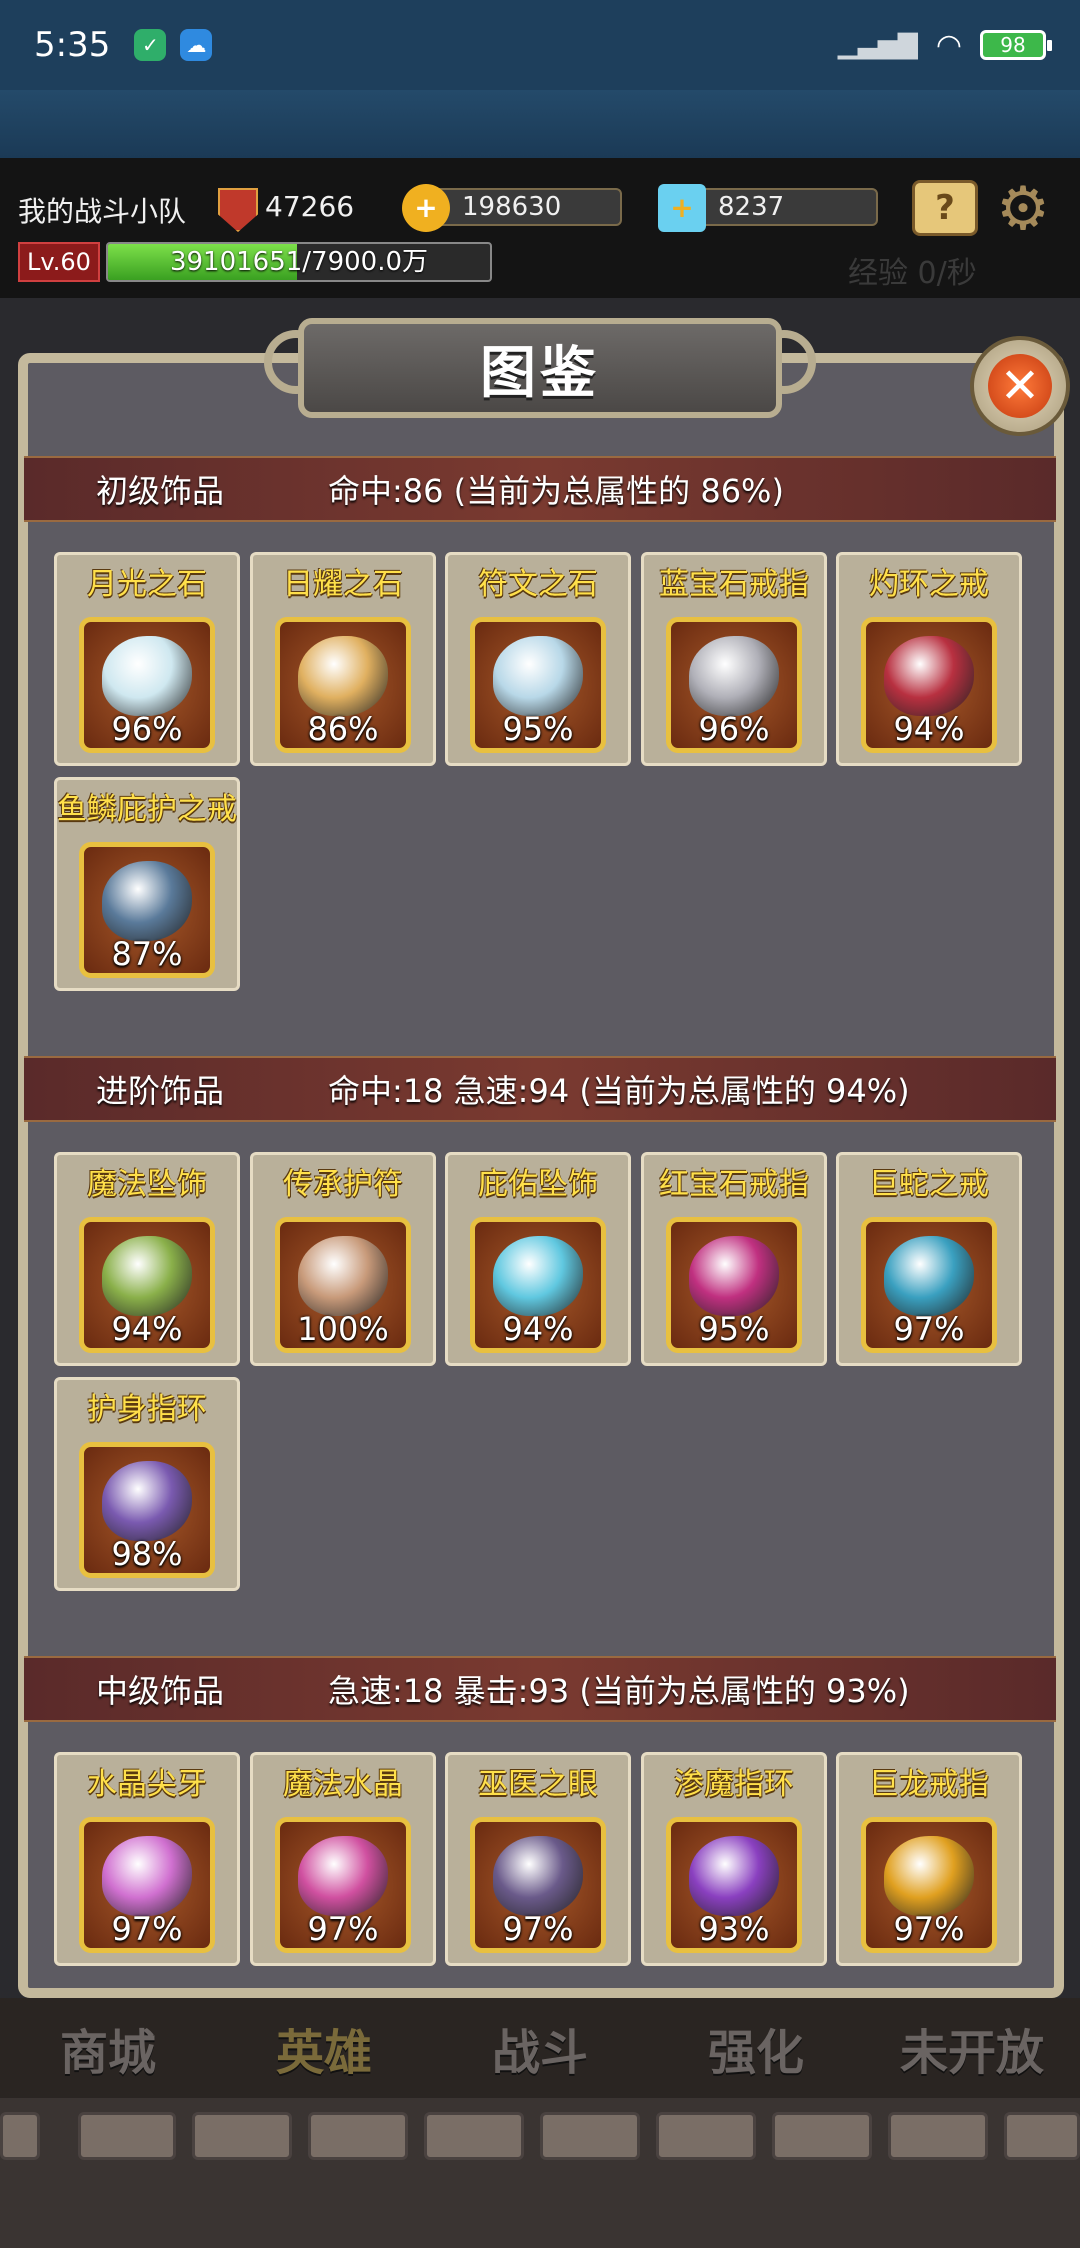  What do you see at coordinates (343, 1859) in the screenshot?
I see `accessory-card: 魔法水晶 97%` at bounding box center [343, 1859].